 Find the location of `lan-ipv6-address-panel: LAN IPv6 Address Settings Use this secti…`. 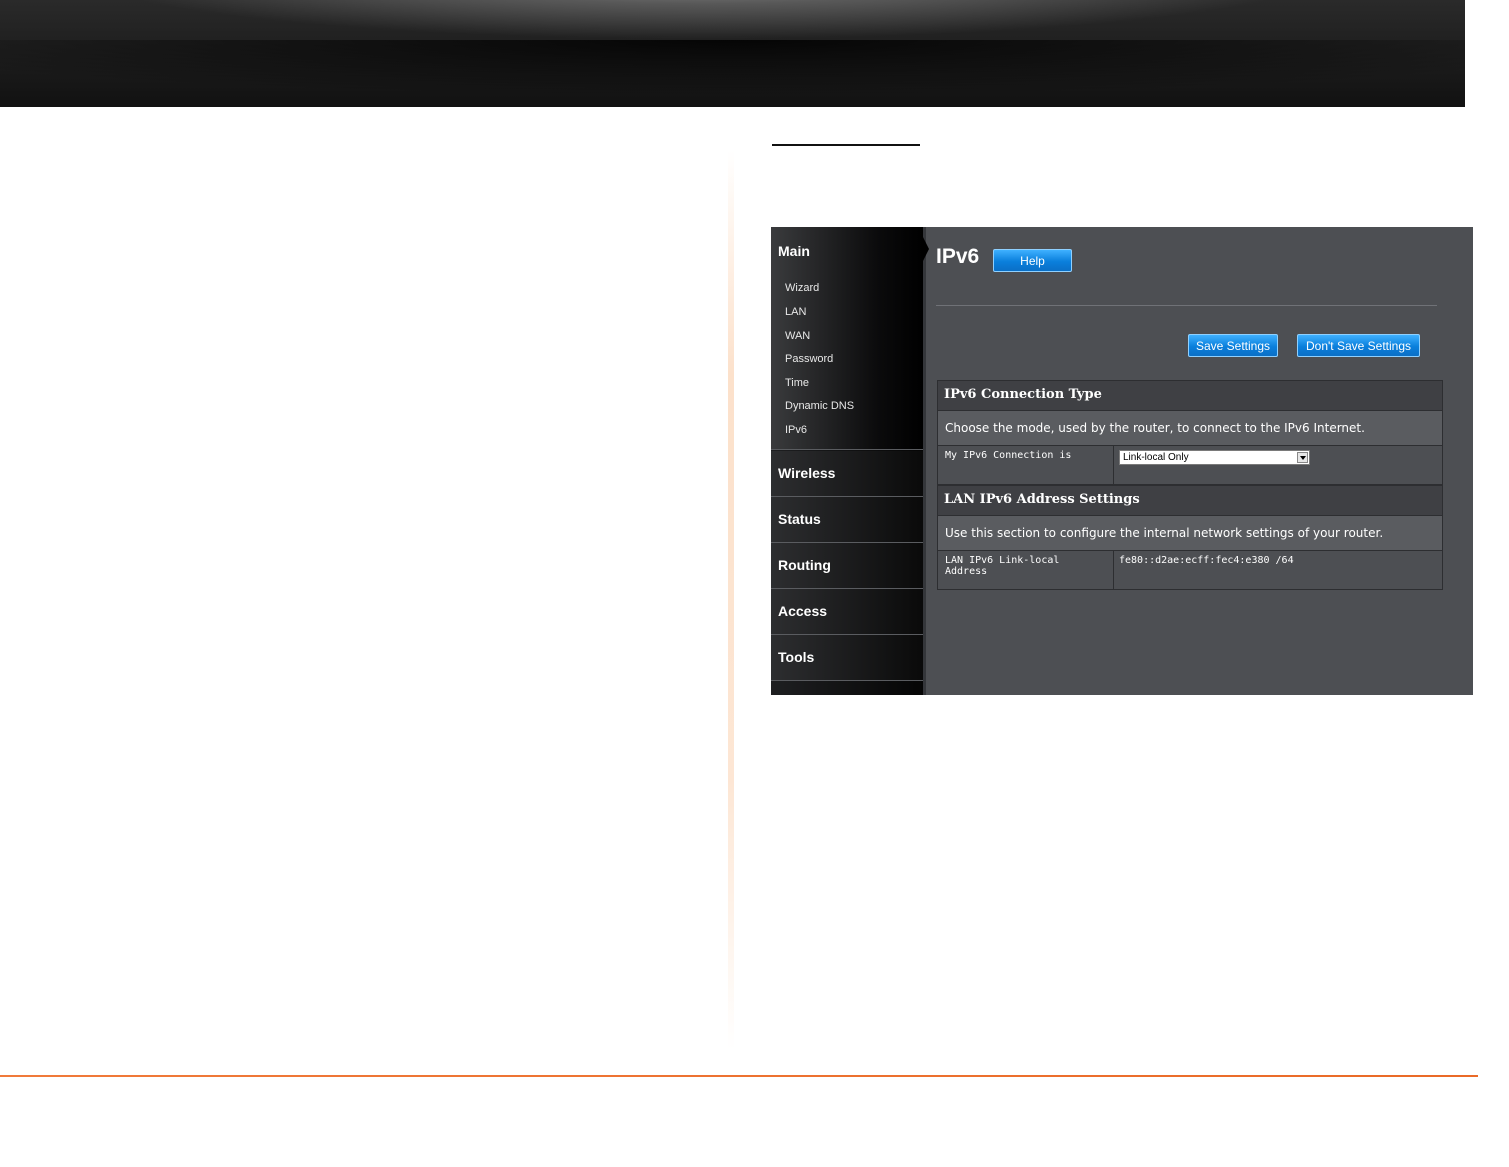

lan-ipv6-address-panel: LAN IPv6 Address Settings Use this secti… is located at coordinates (1190, 537).